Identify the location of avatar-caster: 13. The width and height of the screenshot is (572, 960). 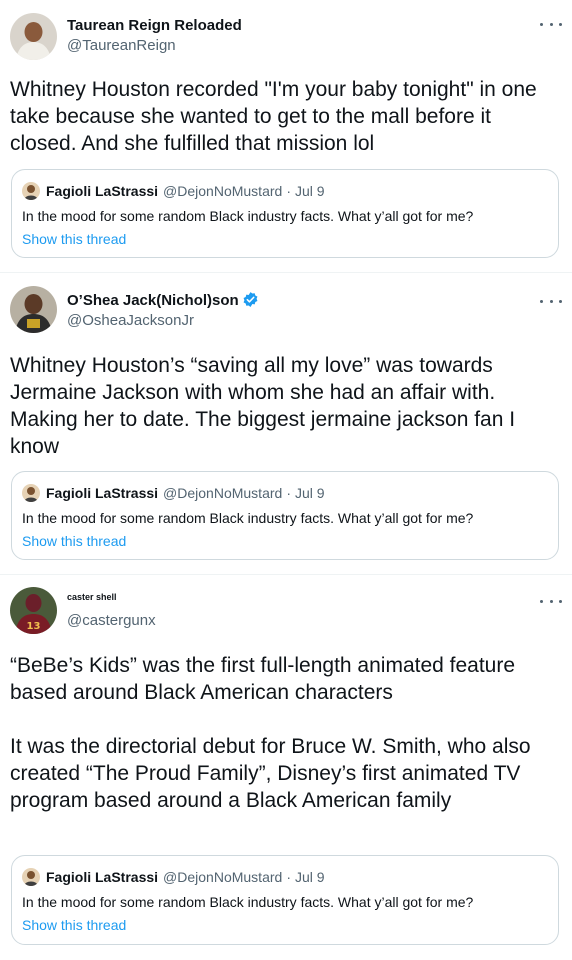
(33, 610).